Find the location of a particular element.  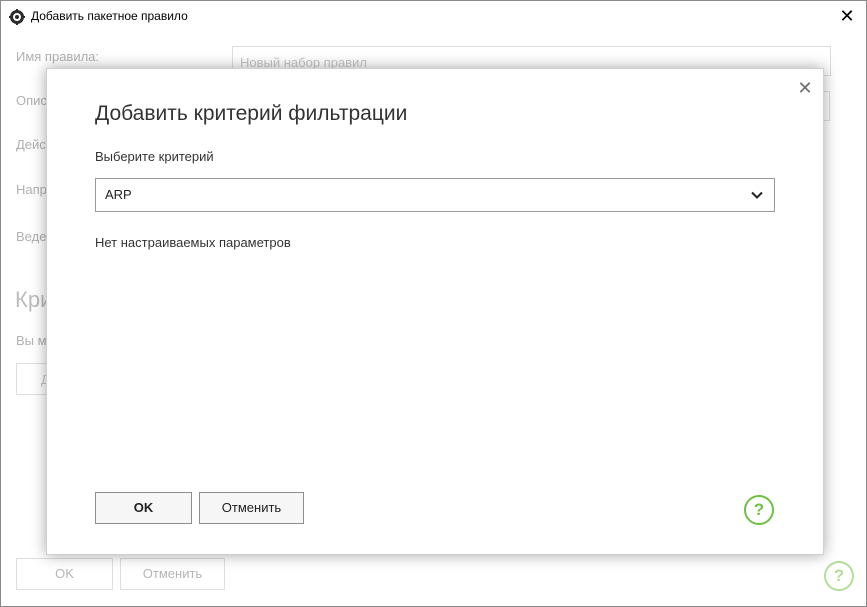

window-title: Добавить пакетное правило is located at coordinates (109, 16).